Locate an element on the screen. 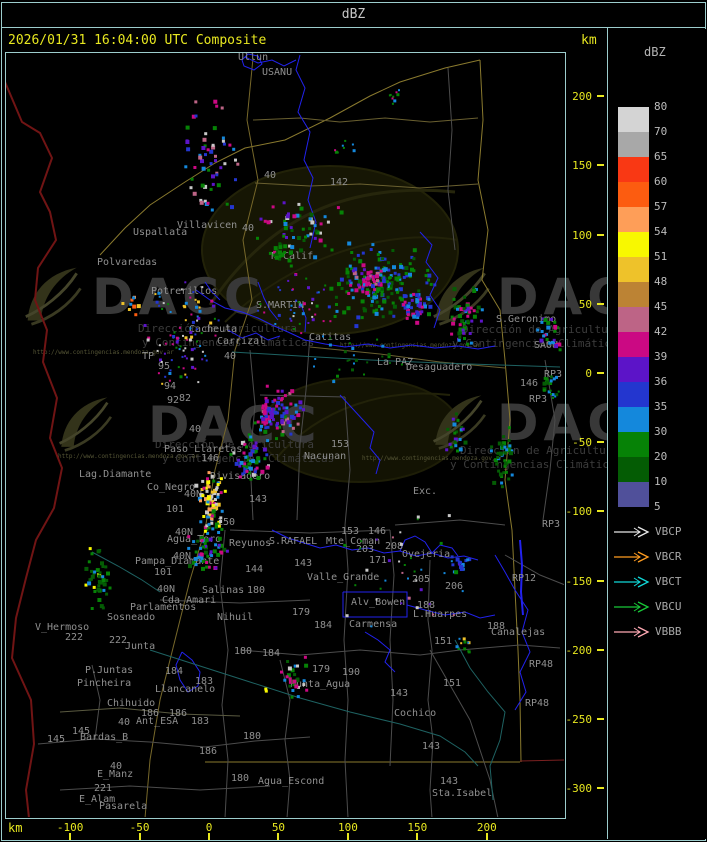  right-axis-tick-label: -300 is located at coordinates (579, 789).